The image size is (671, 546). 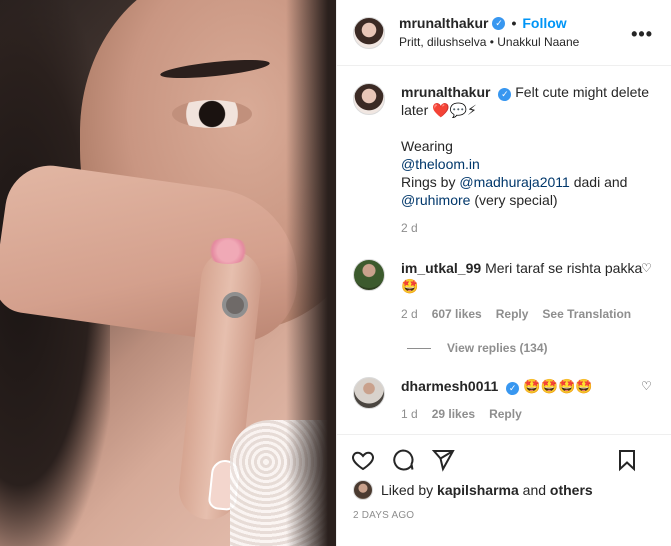 I want to click on ruhi-tag-link: @ruhimore, so click(x=435, y=200).